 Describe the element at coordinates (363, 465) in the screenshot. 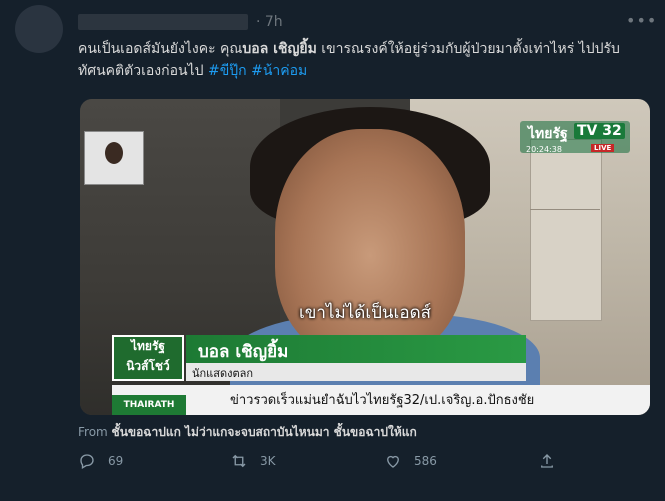

I see `tweet-actions: 69 3K 586` at that location.